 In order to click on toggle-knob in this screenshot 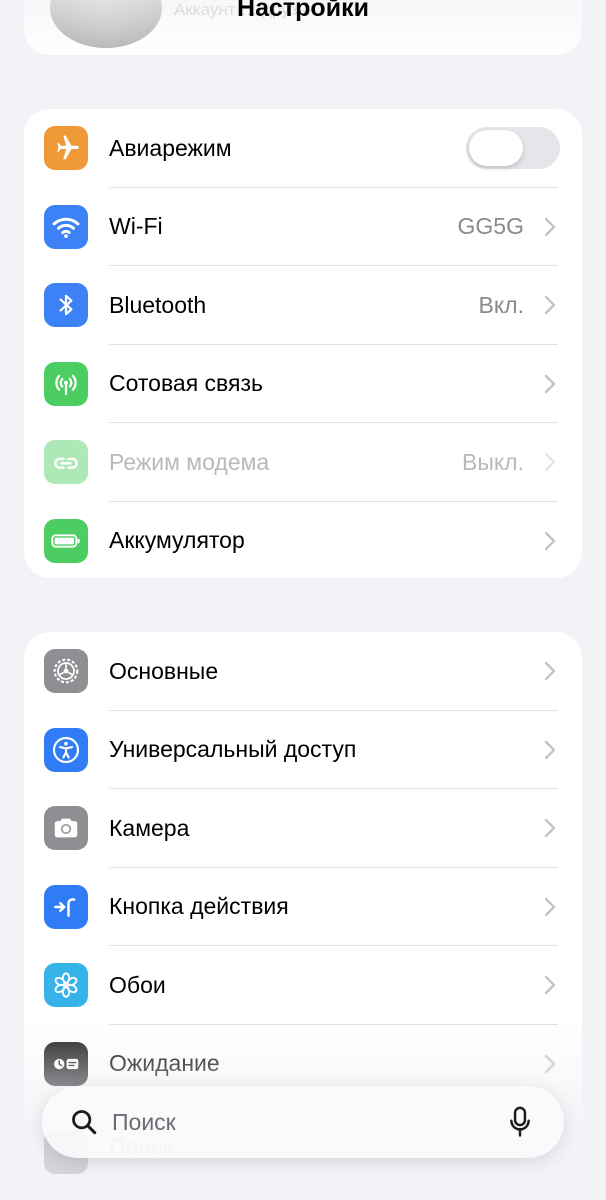, I will do `click(496, 148)`.